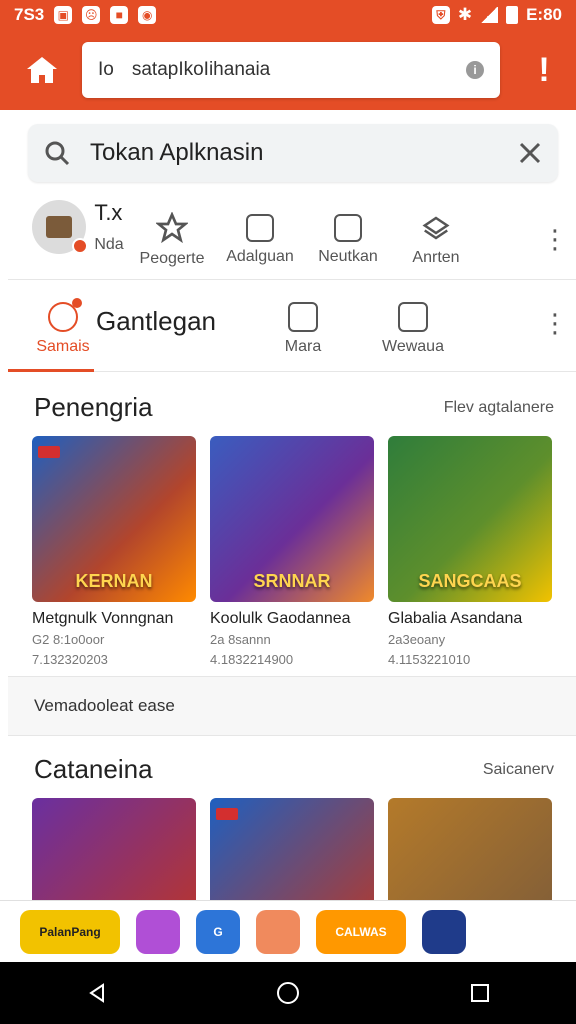  Describe the element at coordinates (93, 407) in the screenshot. I see `section-title: Penengria` at that location.